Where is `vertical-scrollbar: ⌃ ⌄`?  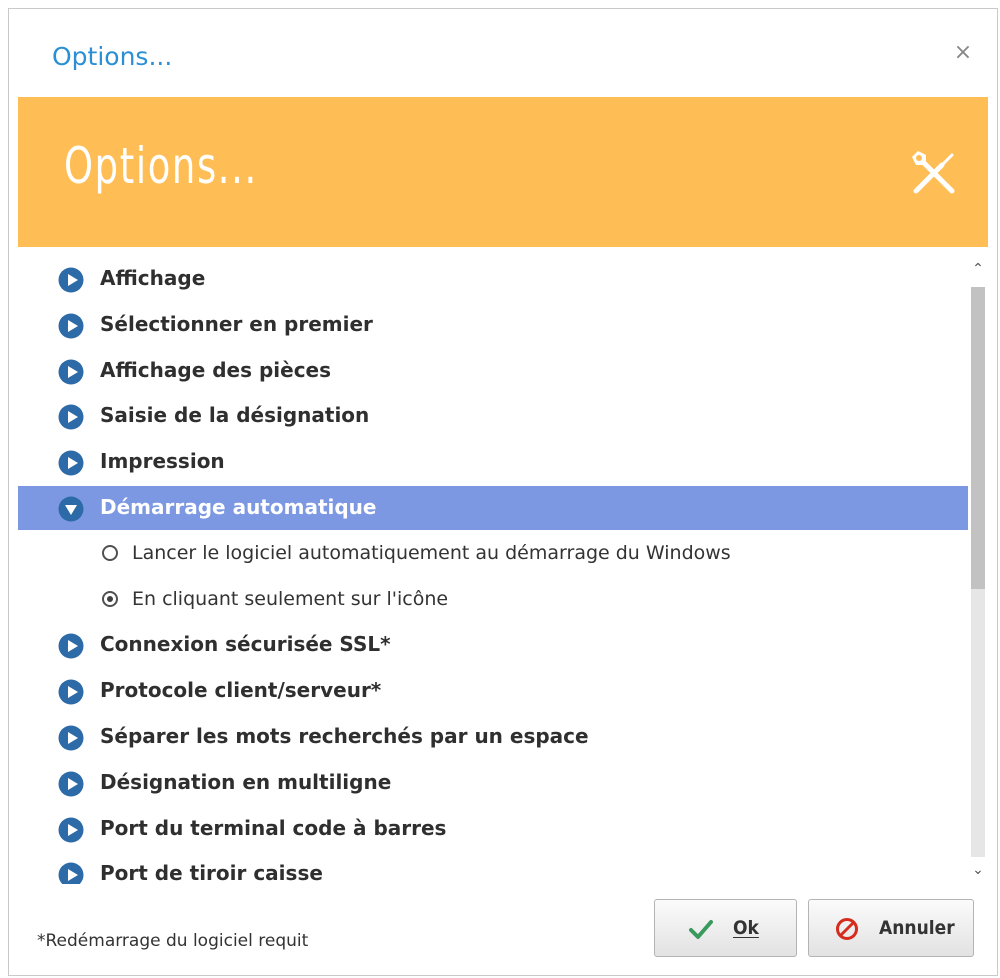 vertical-scrollbar: ⌃ ⌄ is located at coordinates (978, 565).